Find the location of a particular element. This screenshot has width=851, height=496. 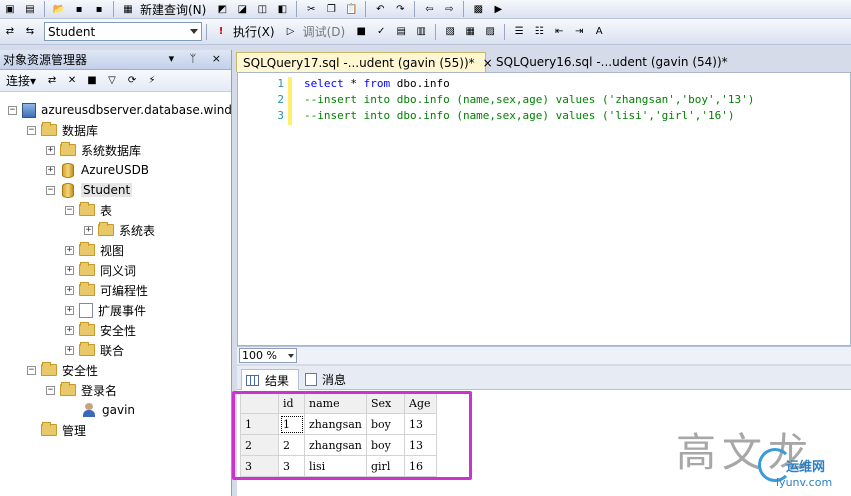

comment-icon: ☰ is located at coordinates (519, 32).